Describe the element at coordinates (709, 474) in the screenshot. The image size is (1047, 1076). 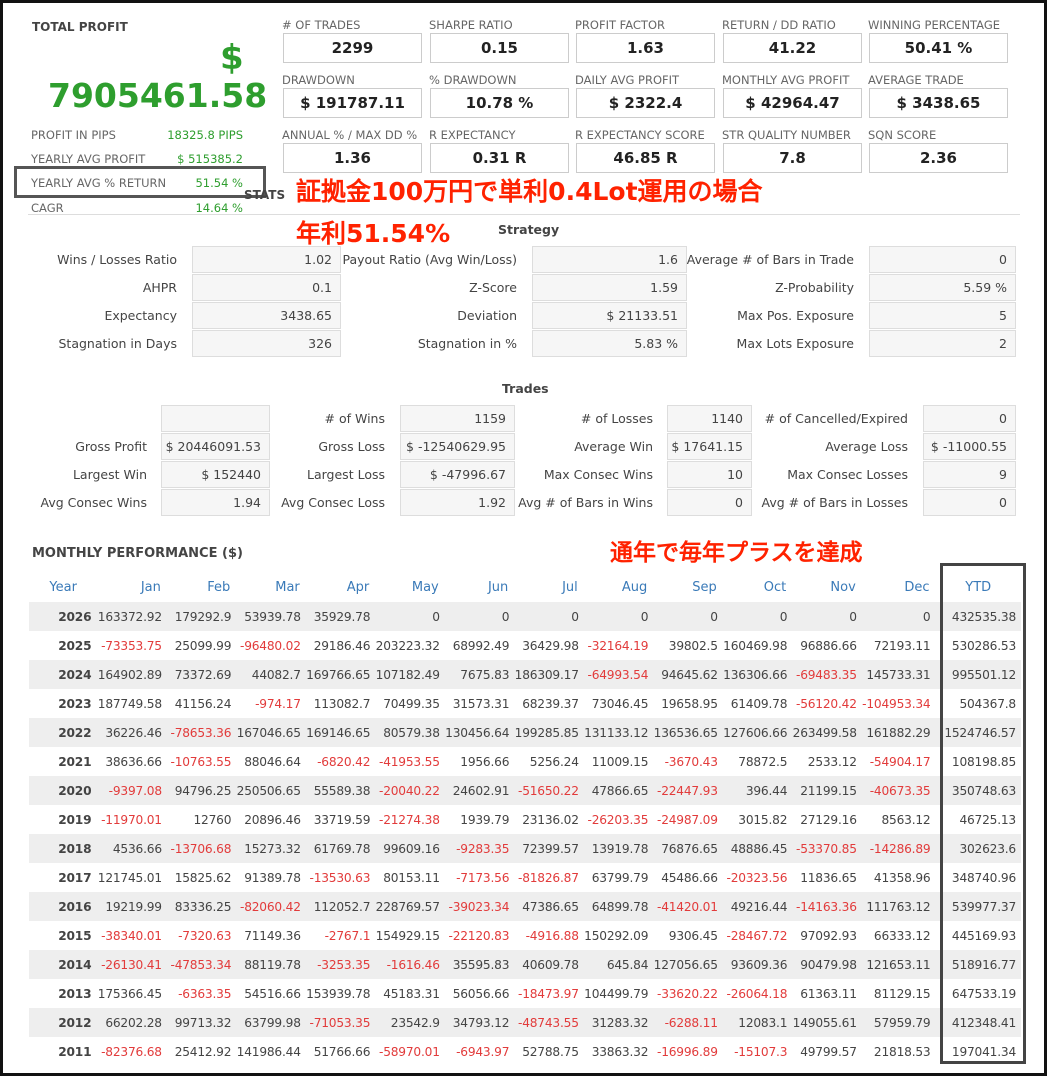
I see `trades-stat-value: 10` at that location.